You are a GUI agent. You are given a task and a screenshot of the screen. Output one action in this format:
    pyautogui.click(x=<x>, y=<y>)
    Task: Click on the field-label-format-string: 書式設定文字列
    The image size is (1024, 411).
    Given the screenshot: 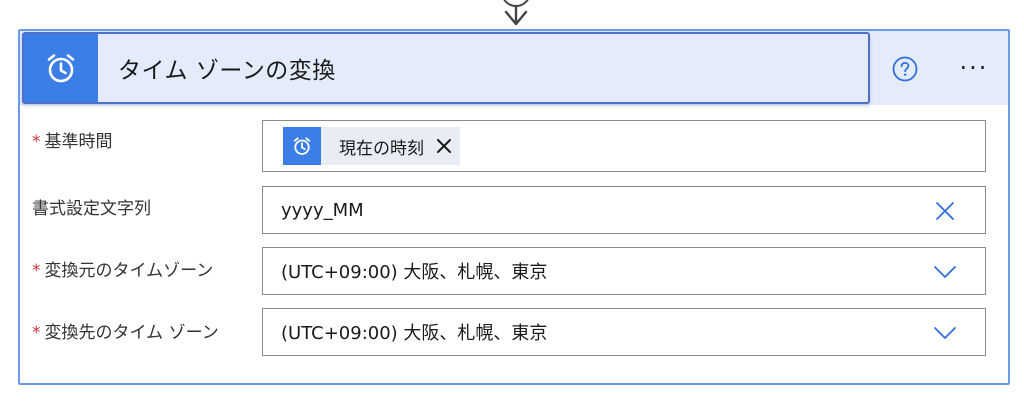 What is the action you would take?
    pyautogui.click(x=91, y=209)
    